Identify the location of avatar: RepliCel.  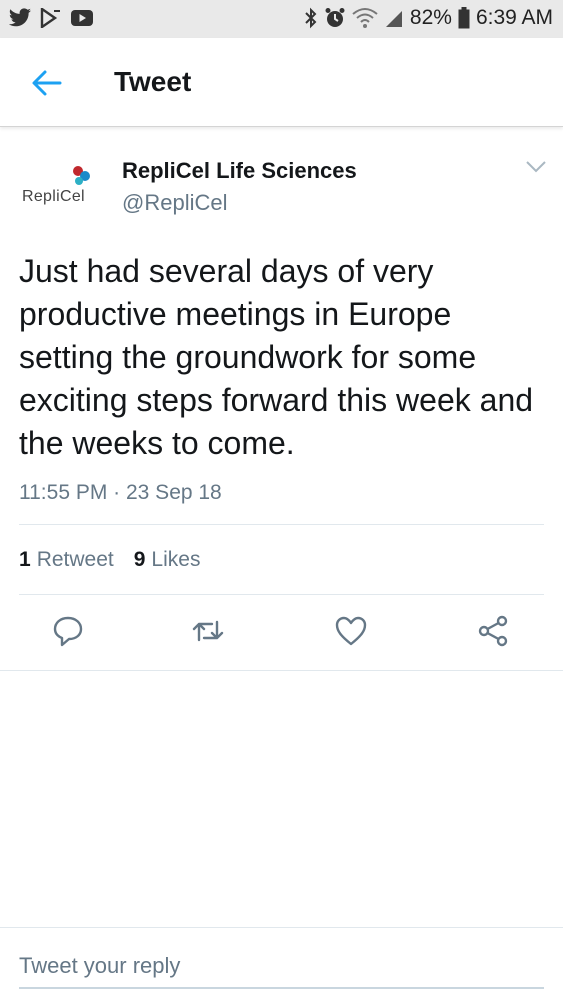
(62, 187).